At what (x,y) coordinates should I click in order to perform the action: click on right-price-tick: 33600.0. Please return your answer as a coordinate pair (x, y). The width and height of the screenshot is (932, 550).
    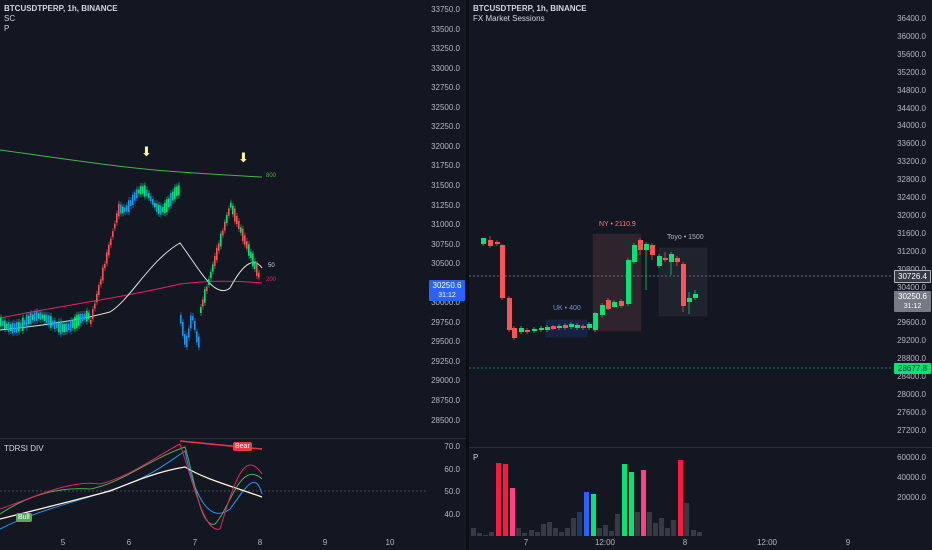
    Looking at the image, I should click on (911, 144).